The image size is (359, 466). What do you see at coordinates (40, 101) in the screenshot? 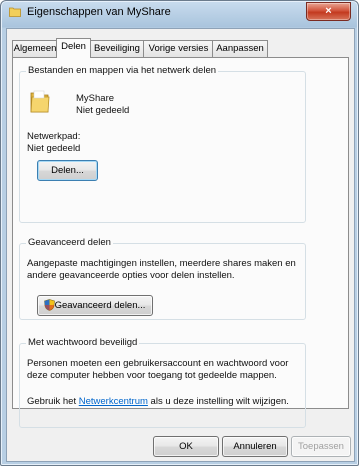
I see `shared-folder-icon` at bounding box center [40, 101].